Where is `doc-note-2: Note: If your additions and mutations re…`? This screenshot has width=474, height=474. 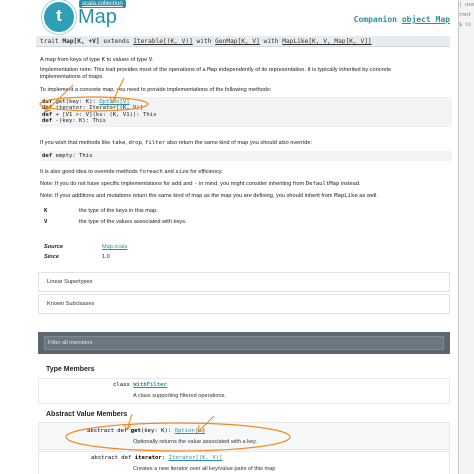
doc-note-2: Note: If your additions and mutations re… is located at coordinates (209, 196).